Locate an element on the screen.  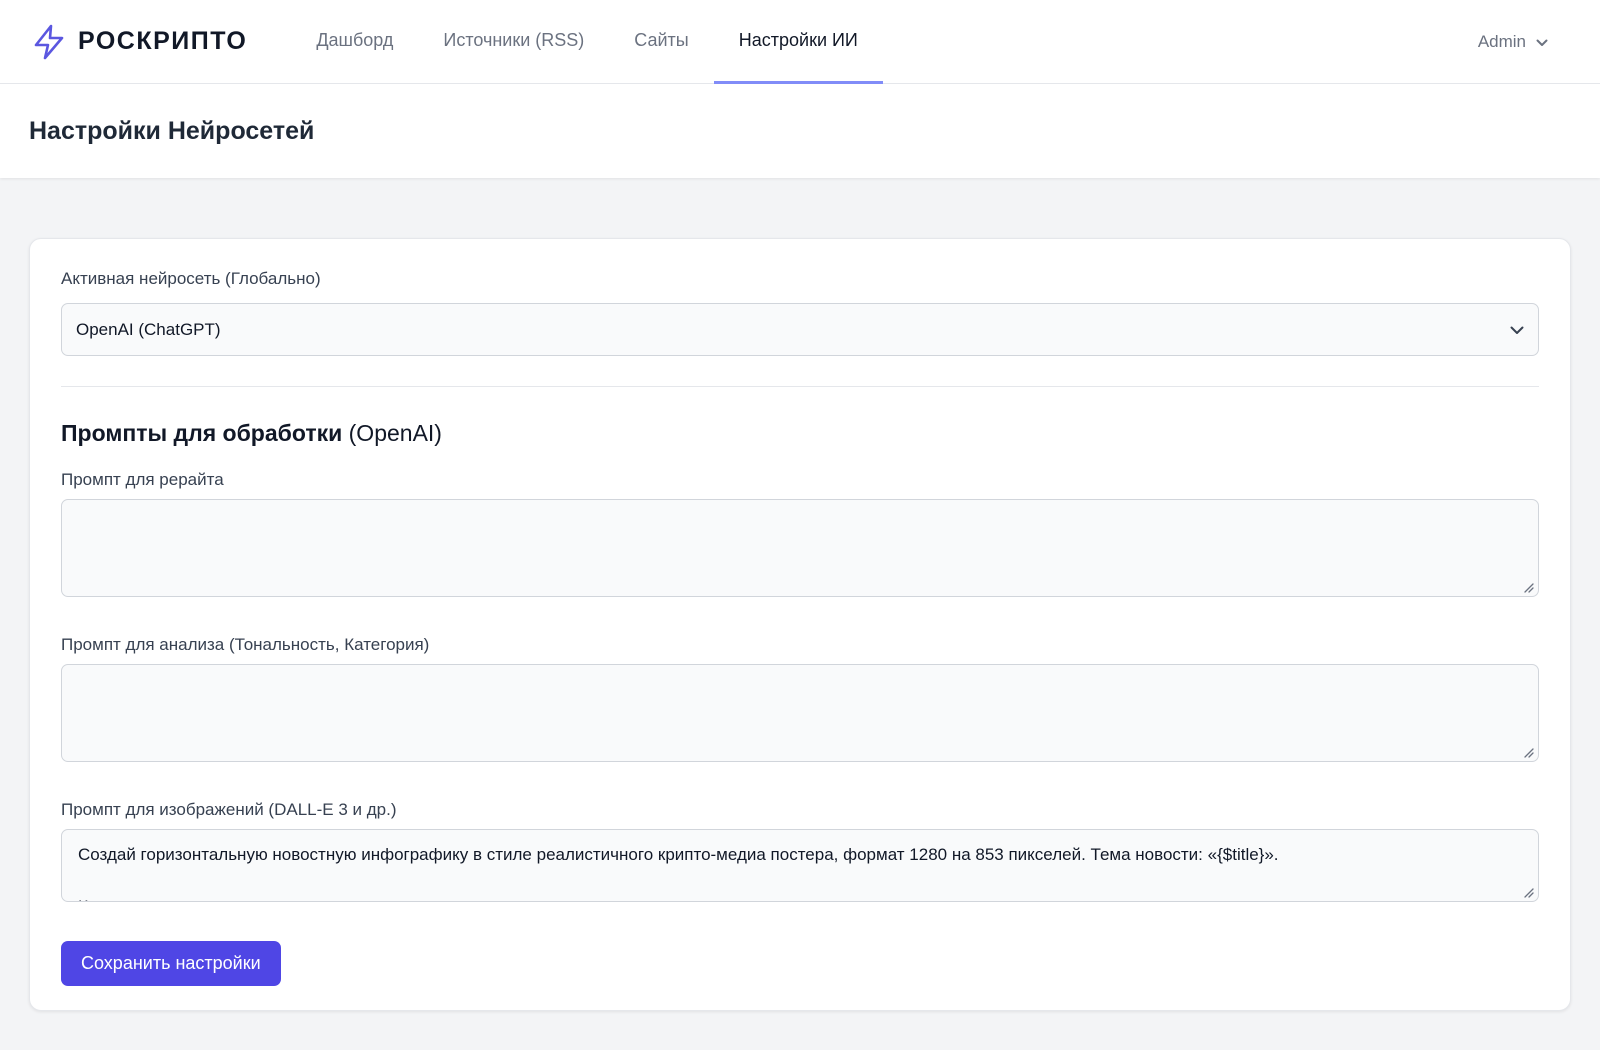
save-settings-button: Сохранить настройки is located at coordinates (171, 963).